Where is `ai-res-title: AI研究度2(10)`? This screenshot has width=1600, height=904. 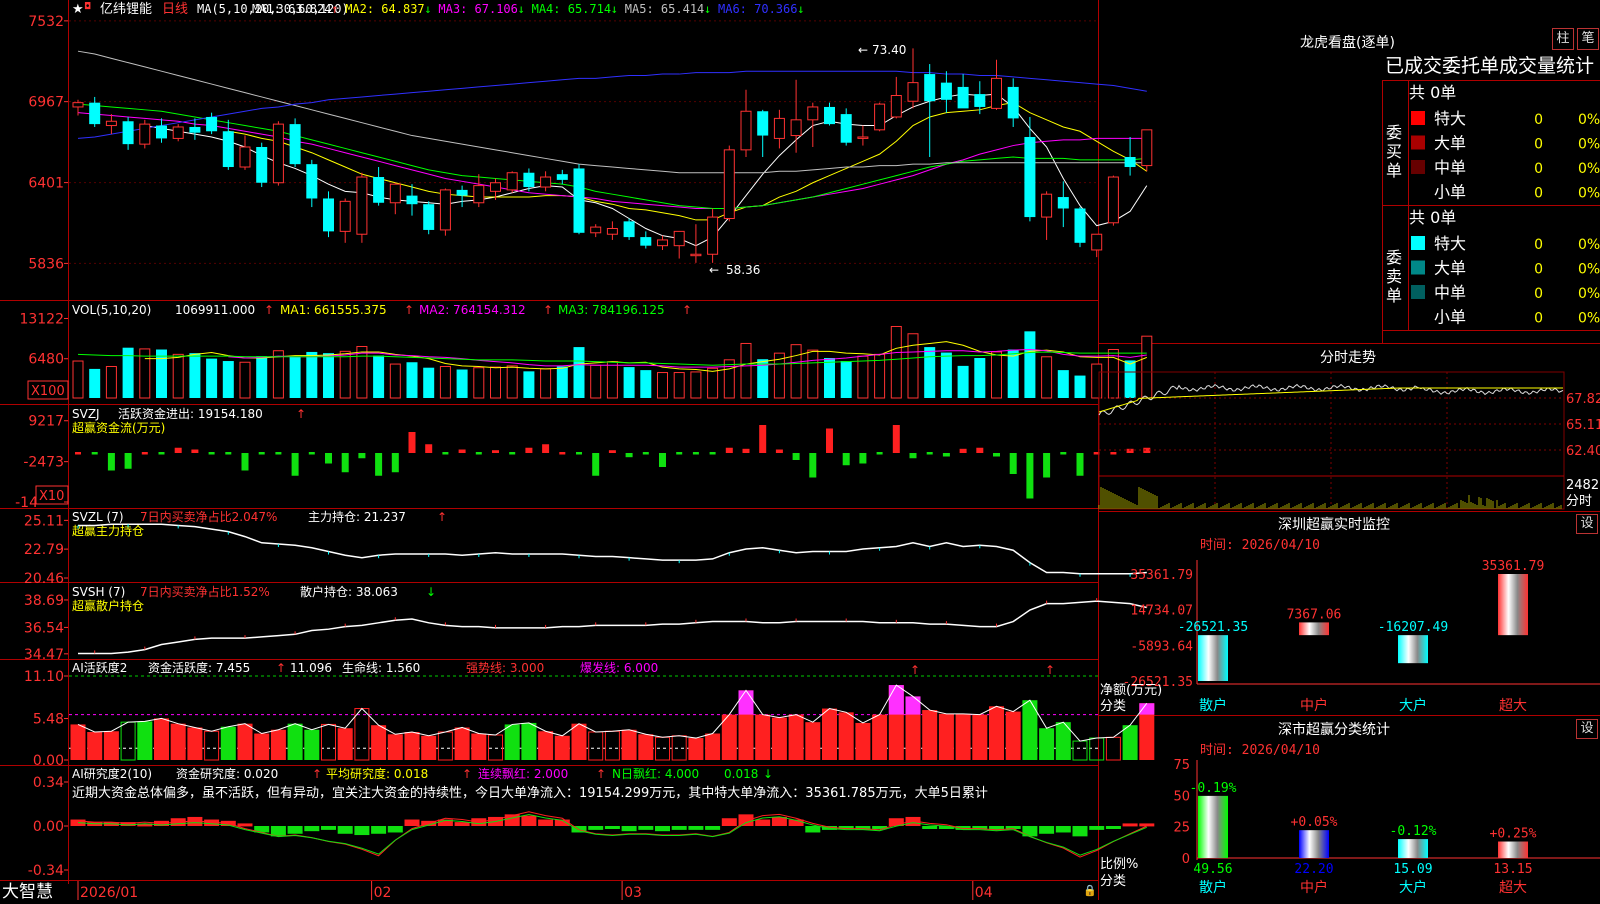
ai-res-title: AI研究度2(10) is located at coordinates (112, 773).